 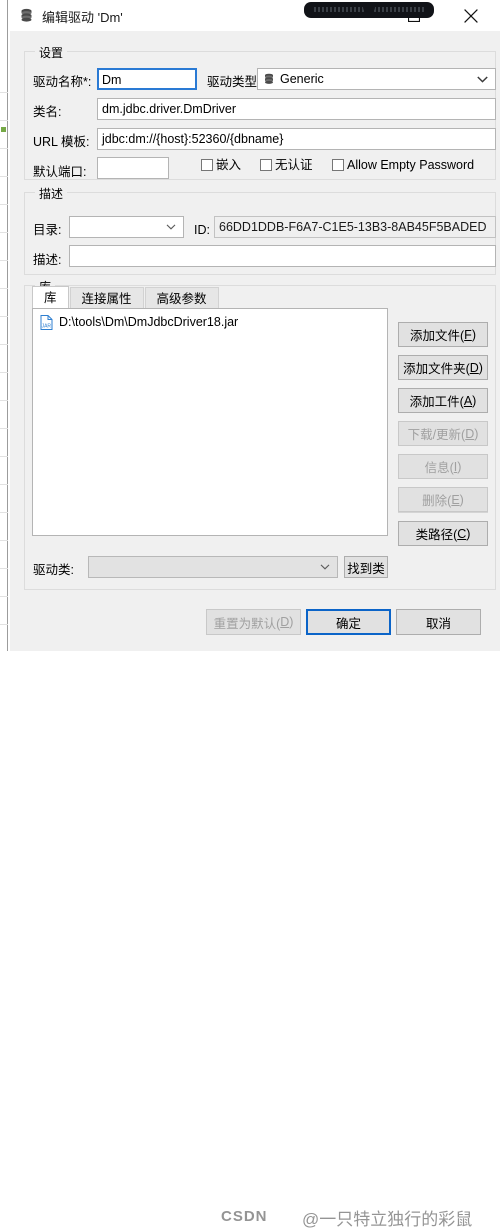 I want to click on id-label: ID:, so click(x=202, y=230).